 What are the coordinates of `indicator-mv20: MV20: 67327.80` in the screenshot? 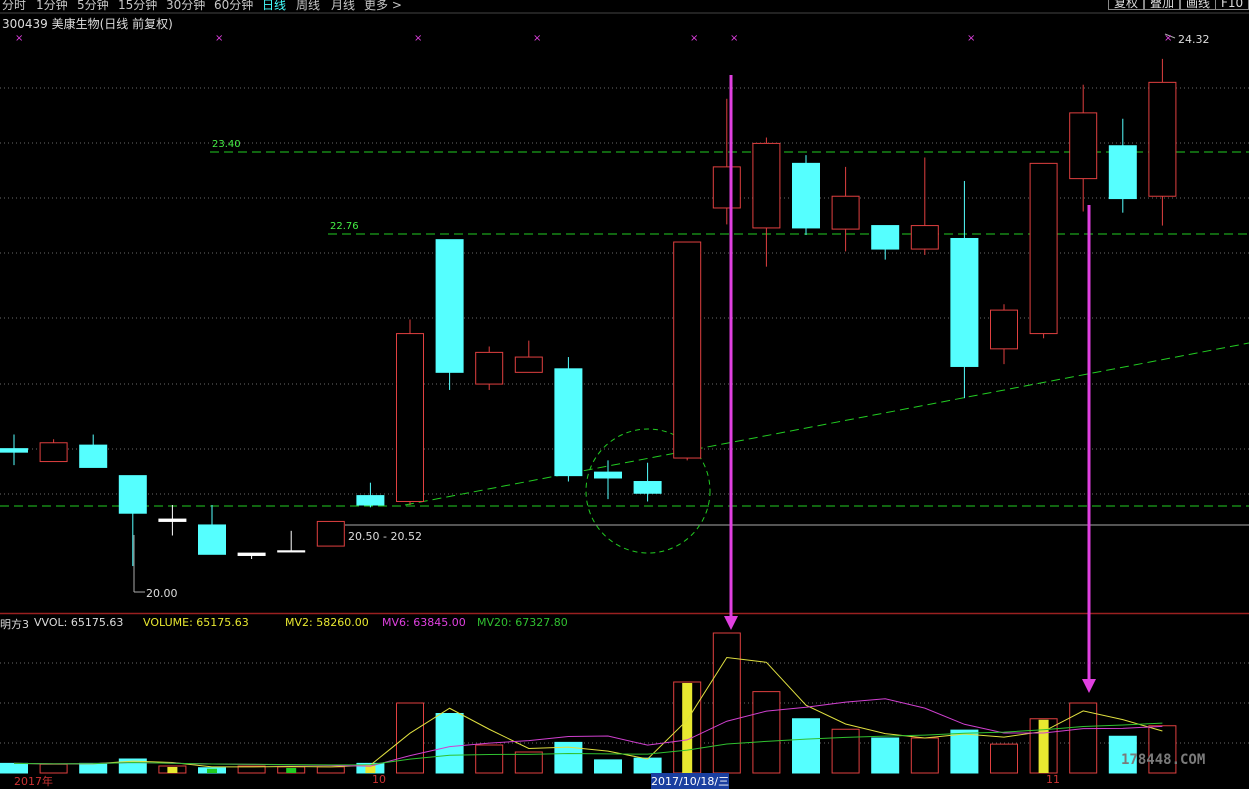 It's located at (522, 622).